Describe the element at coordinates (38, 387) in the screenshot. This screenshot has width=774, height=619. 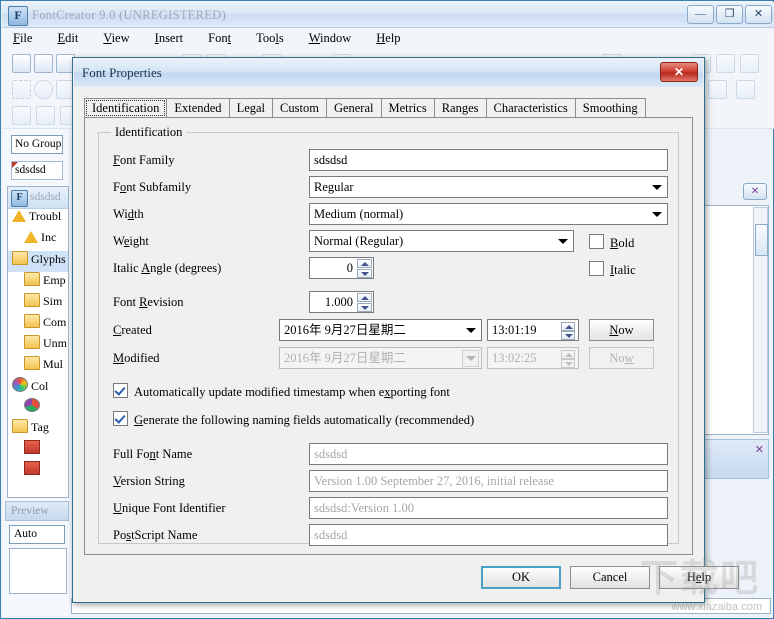
I see `tree-item: Col` at that location.